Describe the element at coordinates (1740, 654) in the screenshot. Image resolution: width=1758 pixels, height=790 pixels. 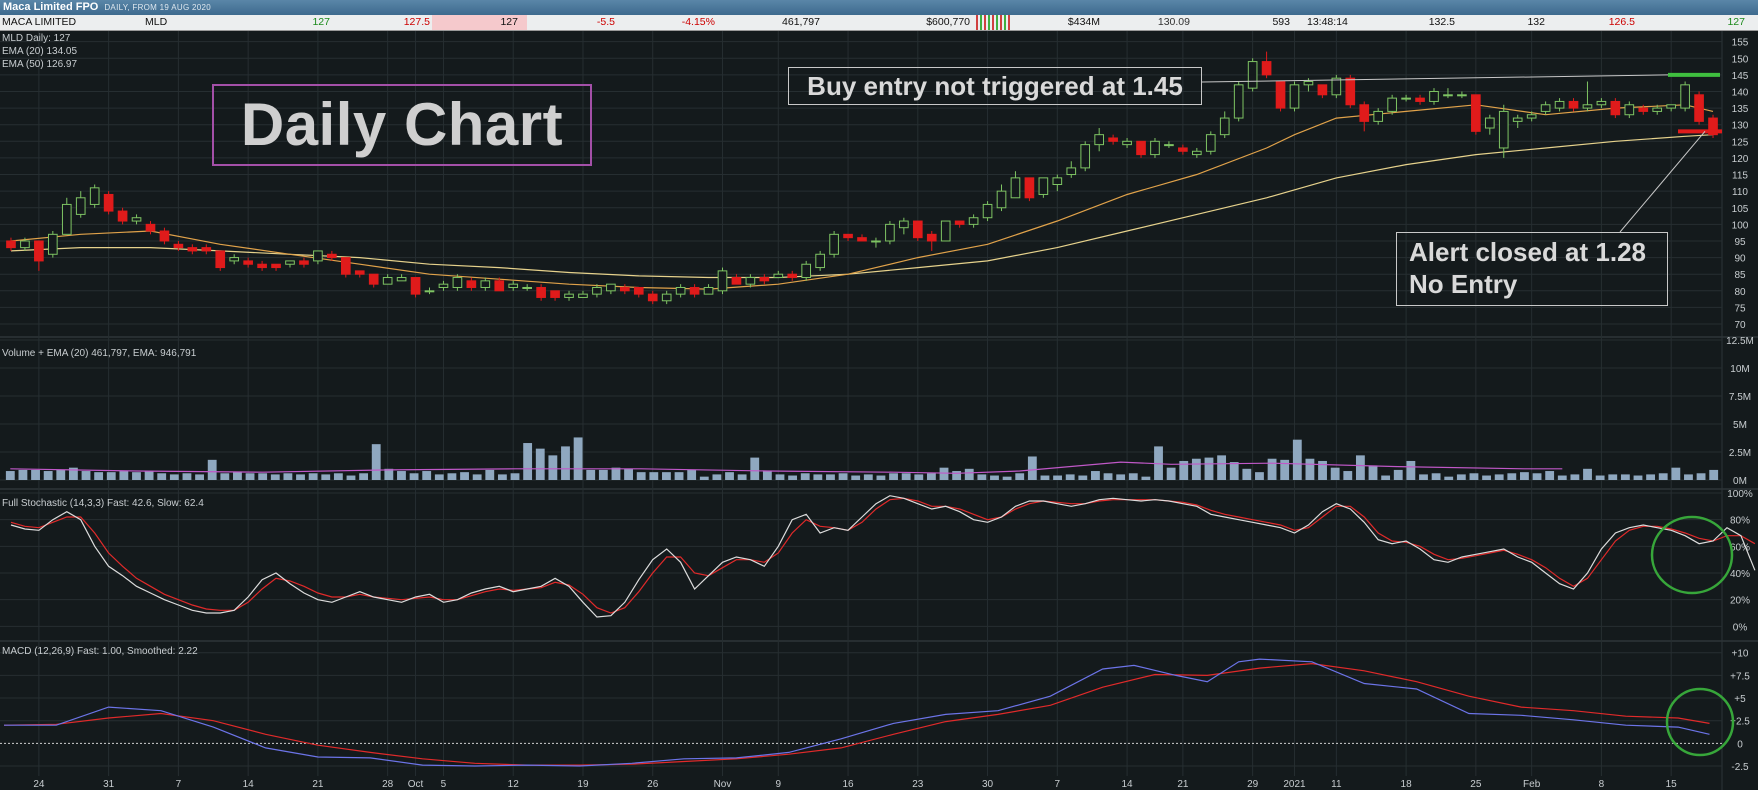
I see `macd-tick-label: +10` at that location.